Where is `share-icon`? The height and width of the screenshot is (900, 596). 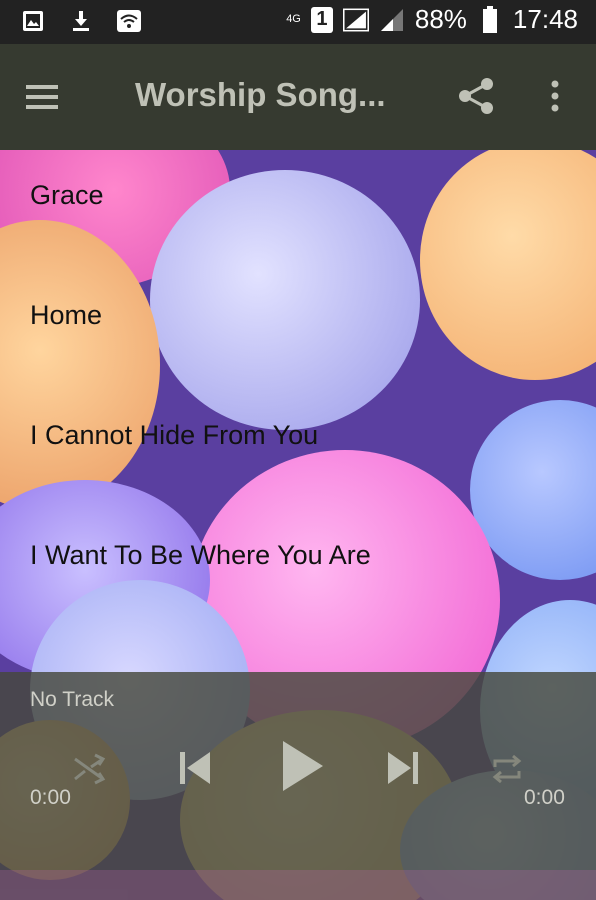
share-icon is located at coordinates (476, 96).